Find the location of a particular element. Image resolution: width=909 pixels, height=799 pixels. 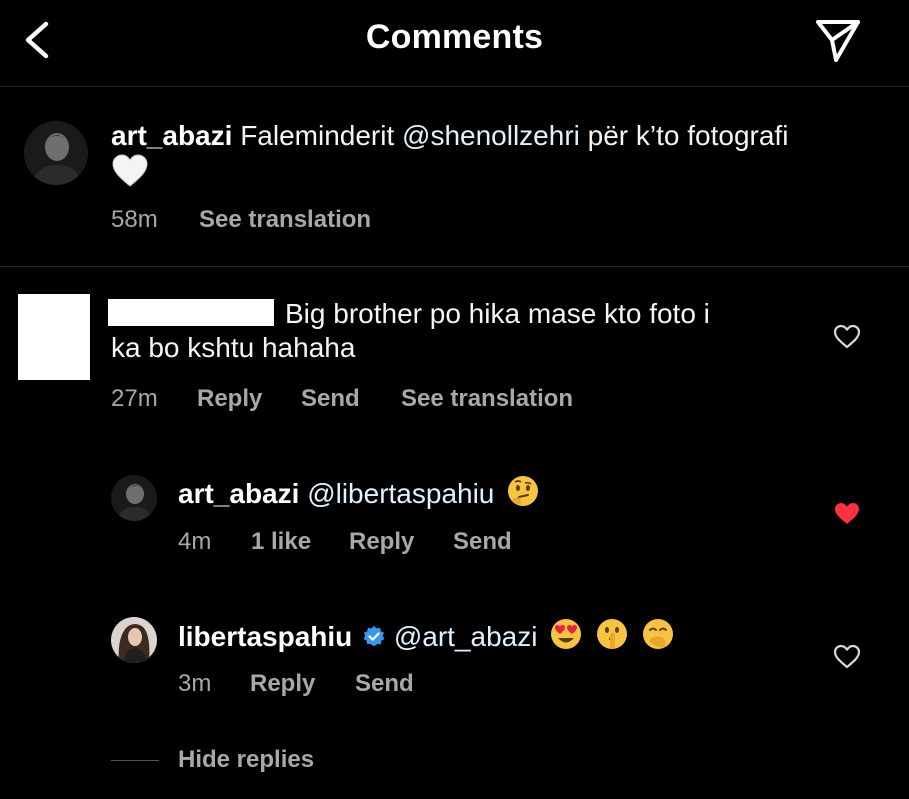

shushing-face-emoji is located at coordinates (612, 638).